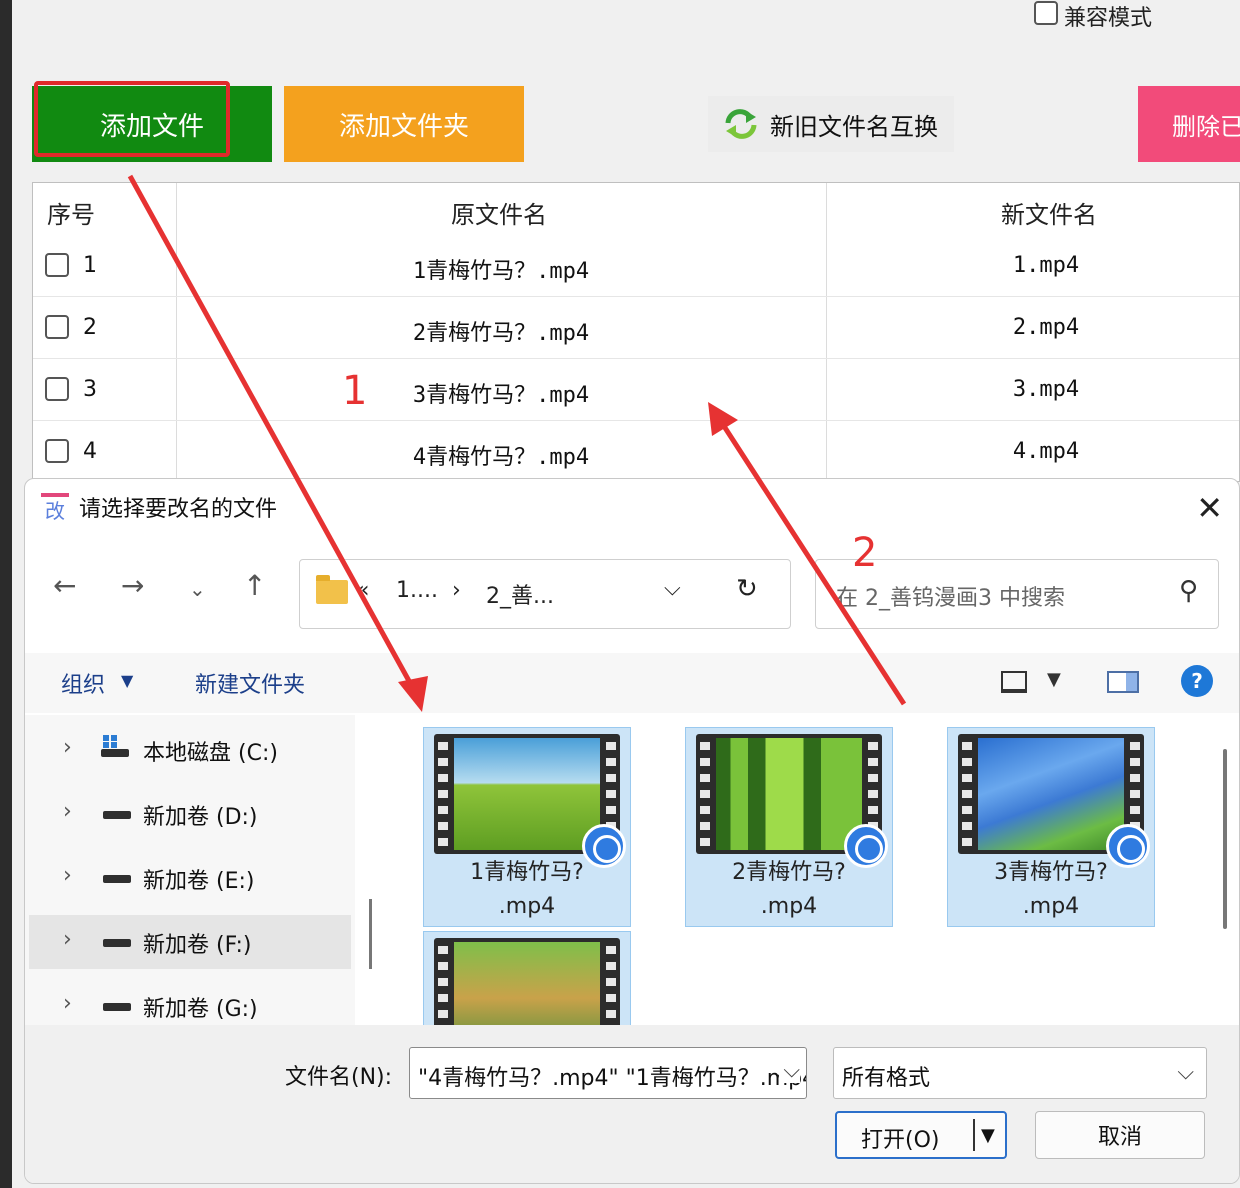  What do you see at coordinates (190, 1002) in the screenshot?
I see `drive-g: › 新加卷 (G:)` at bounding box center [190, 1002].